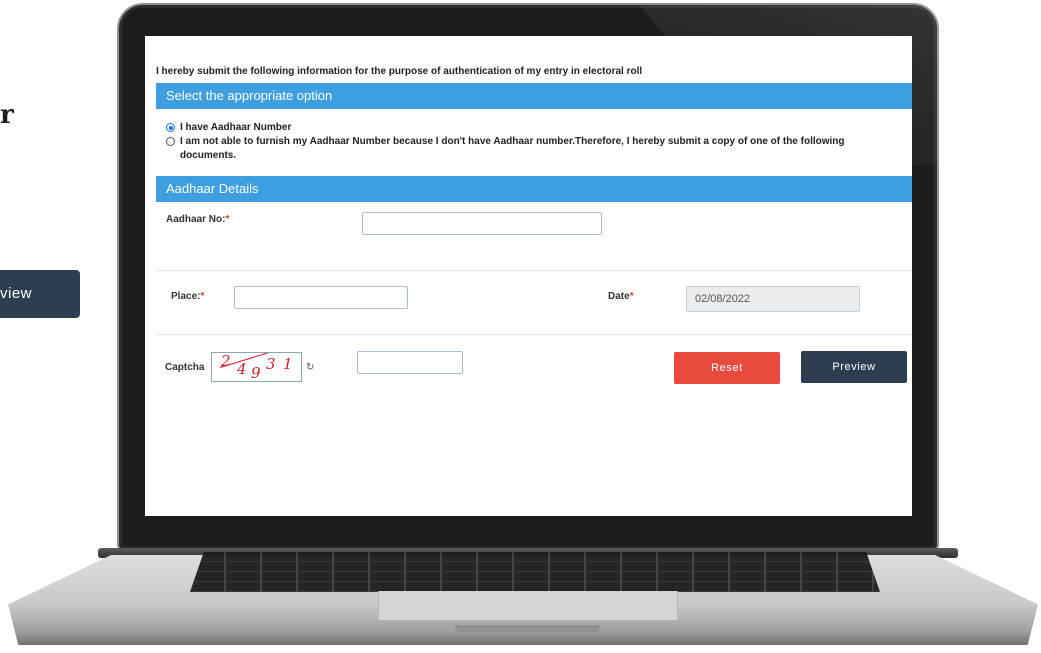 Image resolution: width=1041 pixels, height=653 pixels. I want to click on radio-label: I have Aadhaar Number, so click(236, 127).